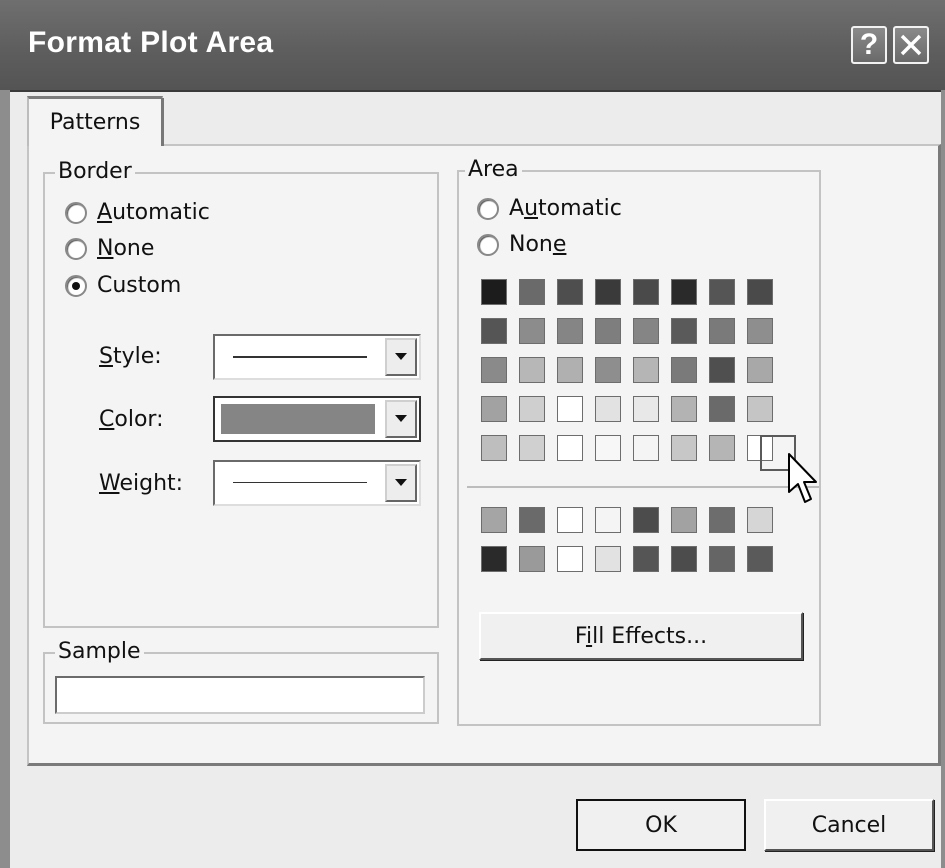  I want to click on close-button, so click(911, 45).